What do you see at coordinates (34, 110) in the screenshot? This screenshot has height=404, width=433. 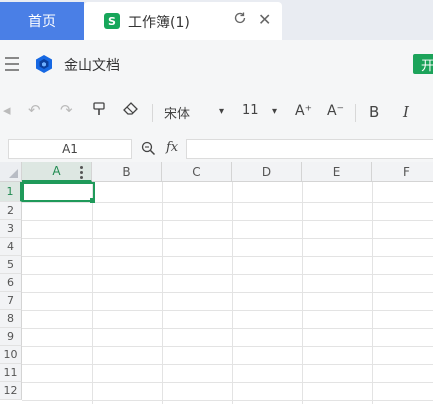 I see `undo-icon: ↶` at bounding box center [34, 110].